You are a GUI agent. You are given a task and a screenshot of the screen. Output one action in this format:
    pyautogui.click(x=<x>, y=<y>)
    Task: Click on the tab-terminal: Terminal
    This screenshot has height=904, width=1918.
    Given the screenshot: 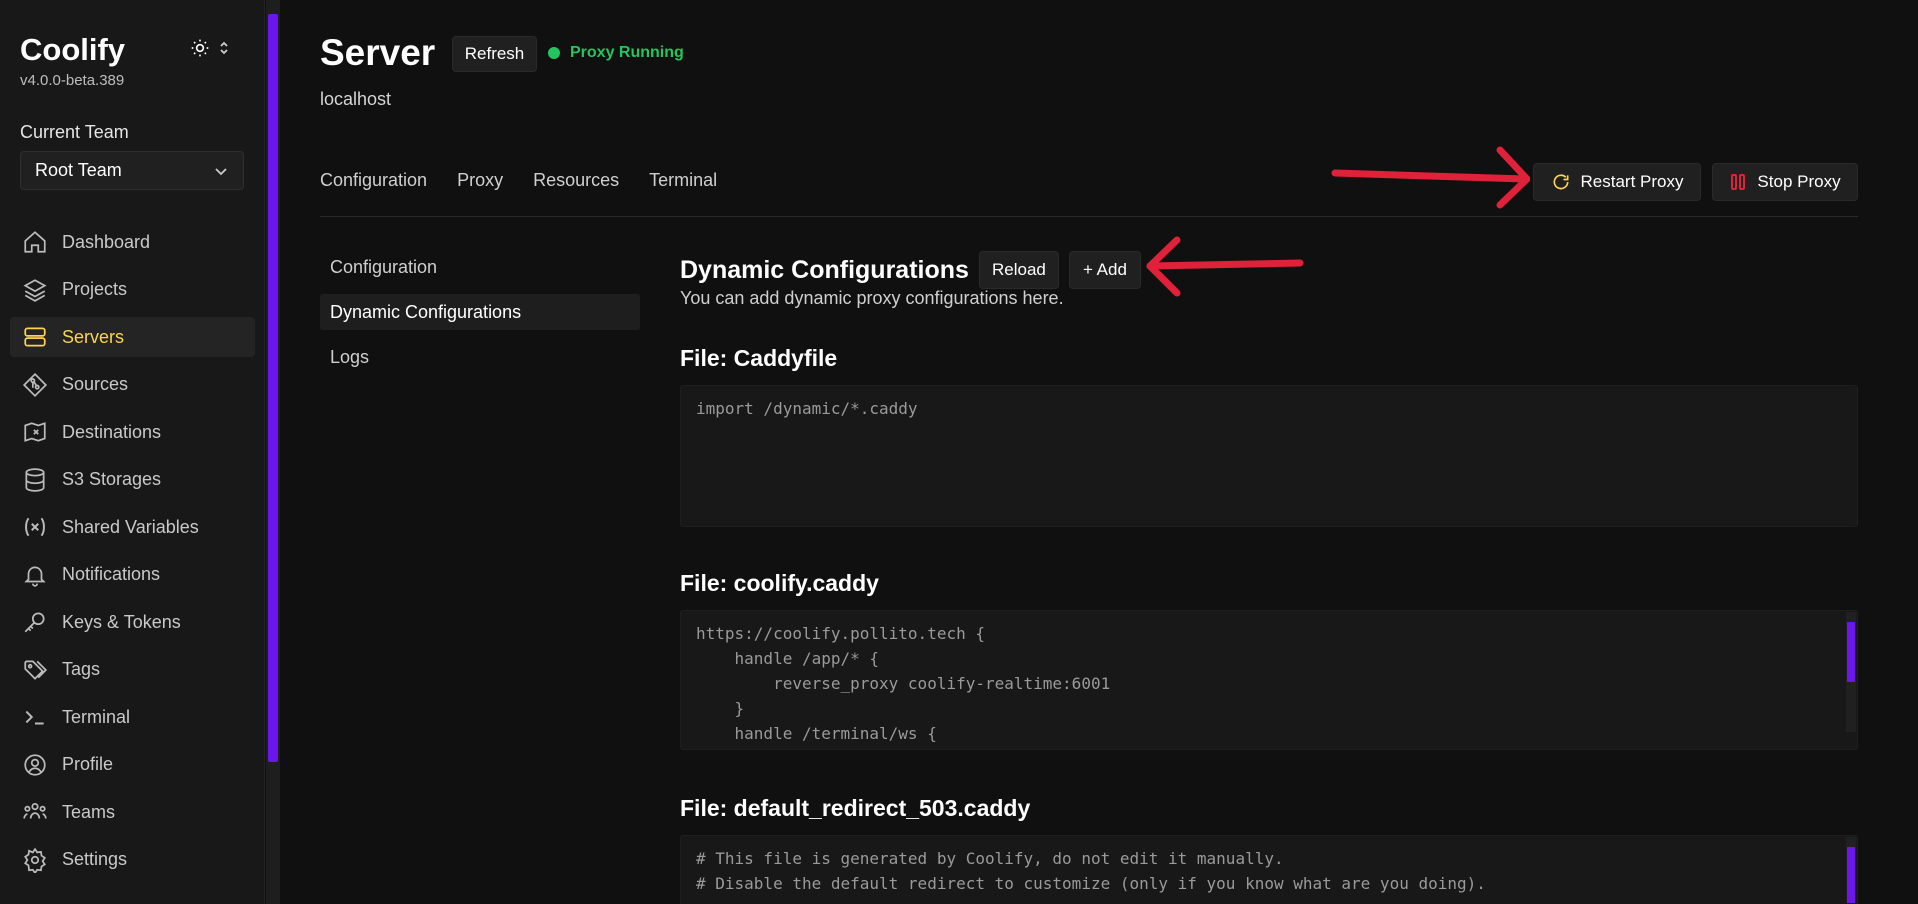 What is the action you would take?
    pyautogui.click(x=683, y=180)
    